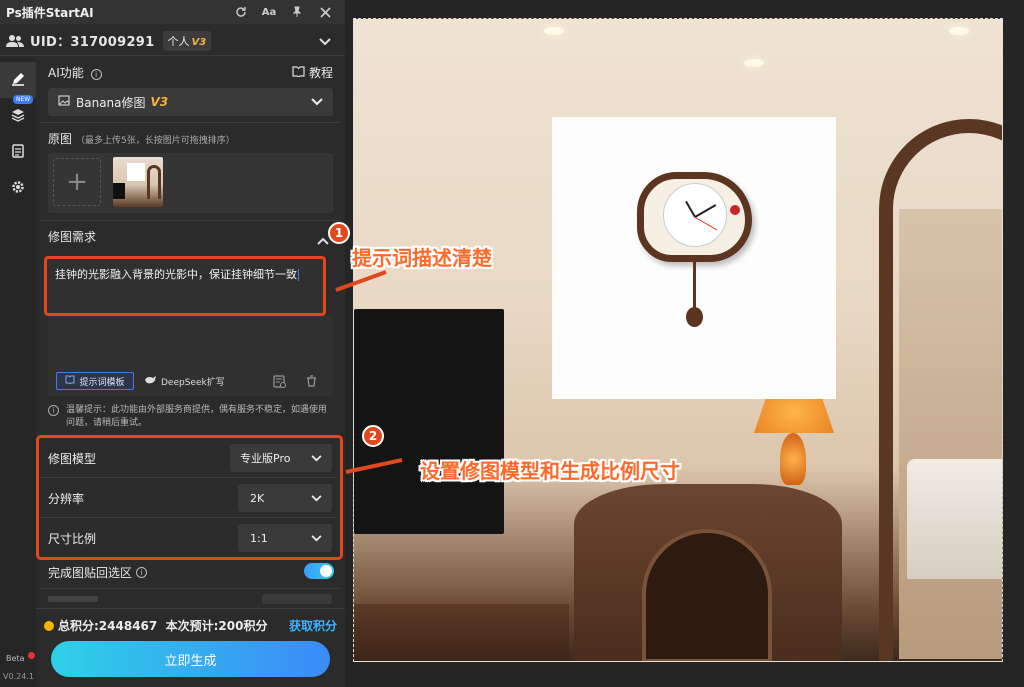 This screenshot has height=687, width=1024. I want to click on paste-back-text: 完成图贴回选区, so click(90, 573).